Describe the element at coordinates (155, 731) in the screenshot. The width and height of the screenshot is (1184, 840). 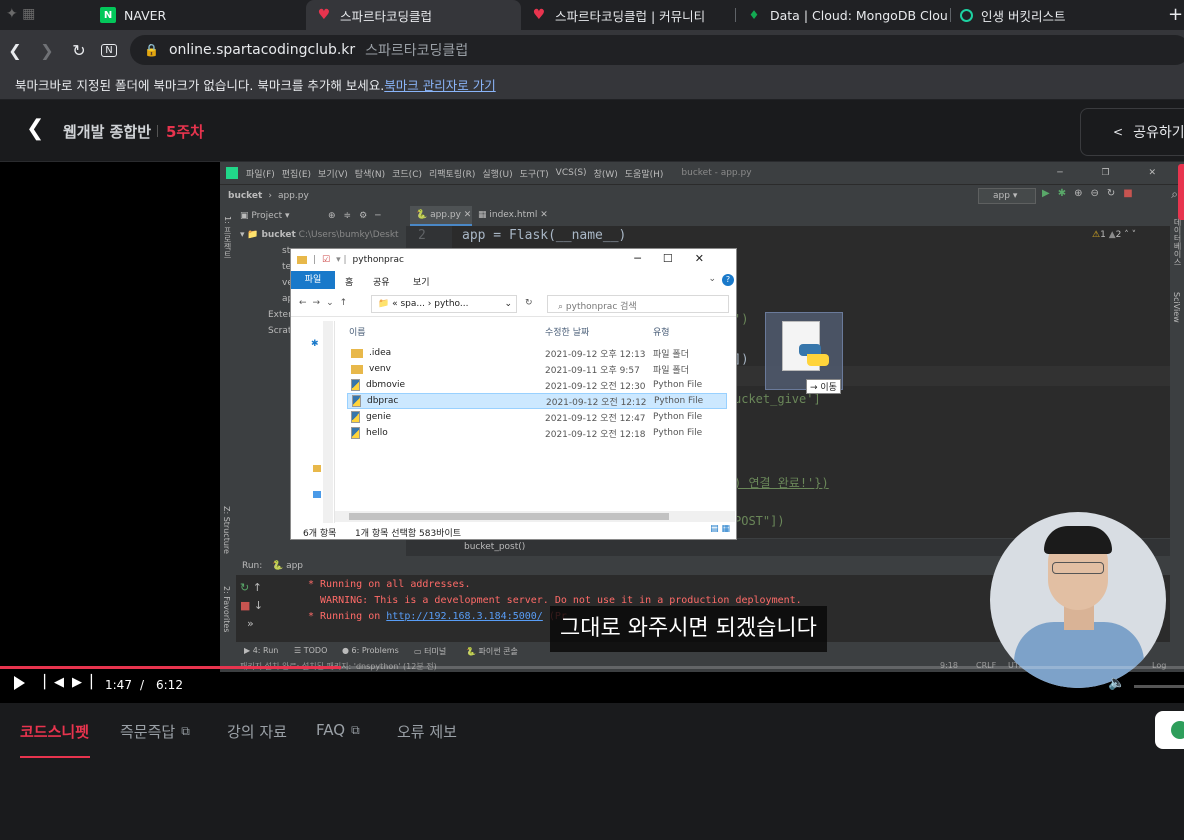
I see `tab-qna: 즉문즉답 ⧉` at that location.